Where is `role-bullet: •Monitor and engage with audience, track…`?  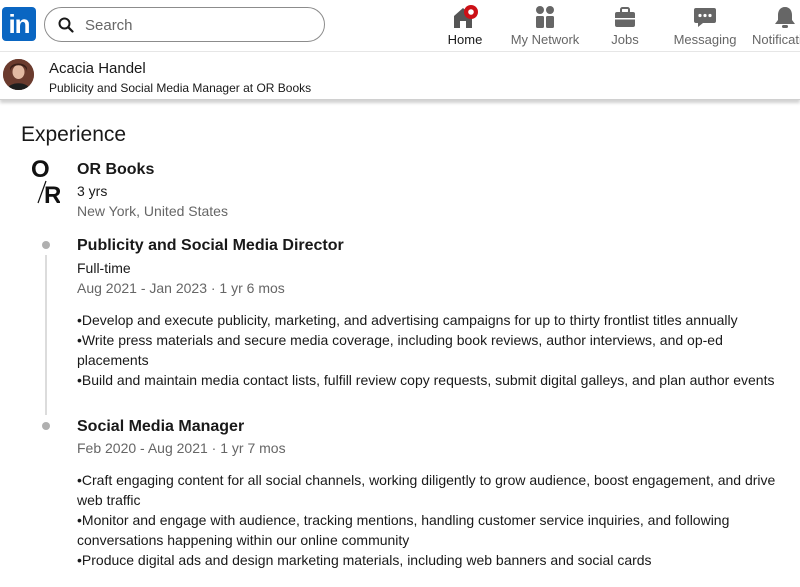
role-bullet: •Monitor and engage with audience, track… is located at coordinates (403, 530).